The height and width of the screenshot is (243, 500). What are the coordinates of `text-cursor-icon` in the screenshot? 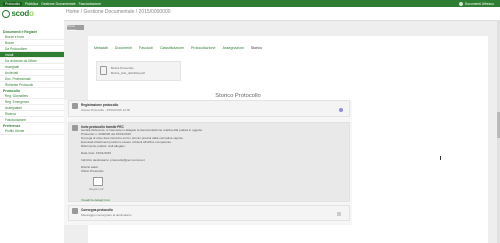 It's located at (441, 158).